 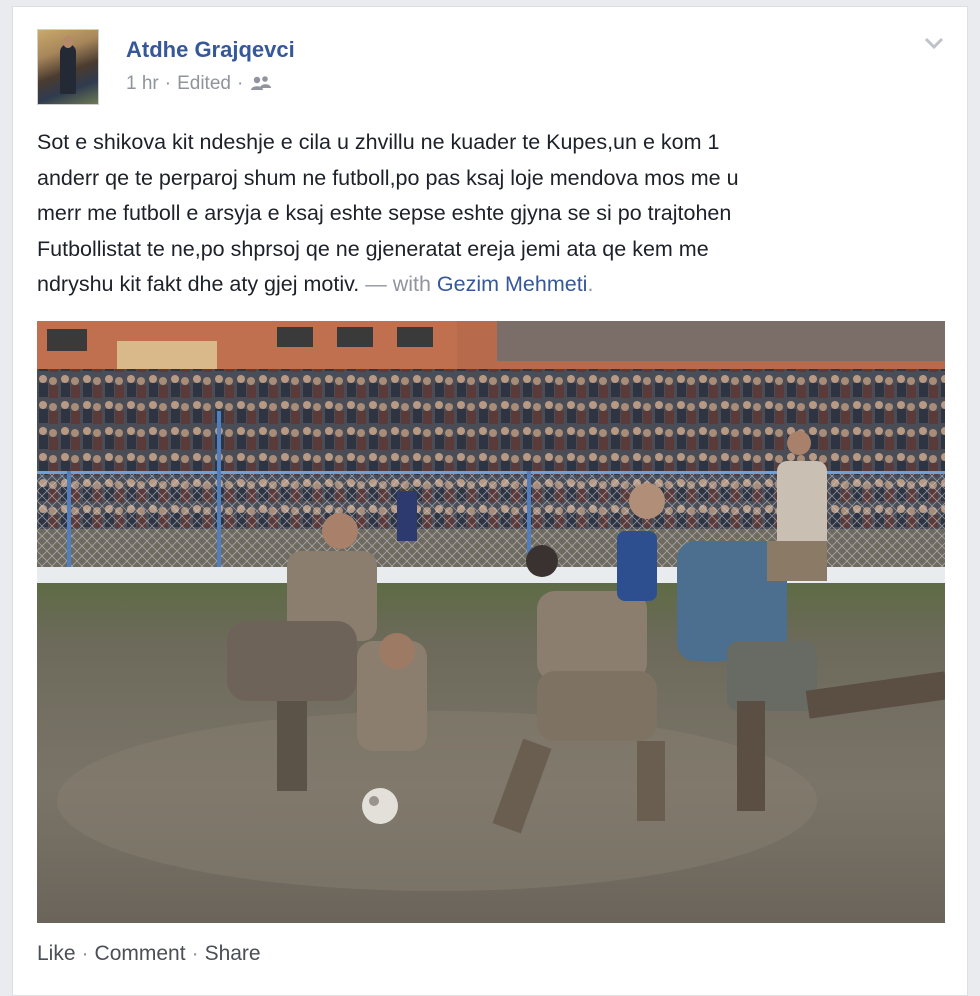 I want to click on comment-button: Comment, so click(x=140, y=954).